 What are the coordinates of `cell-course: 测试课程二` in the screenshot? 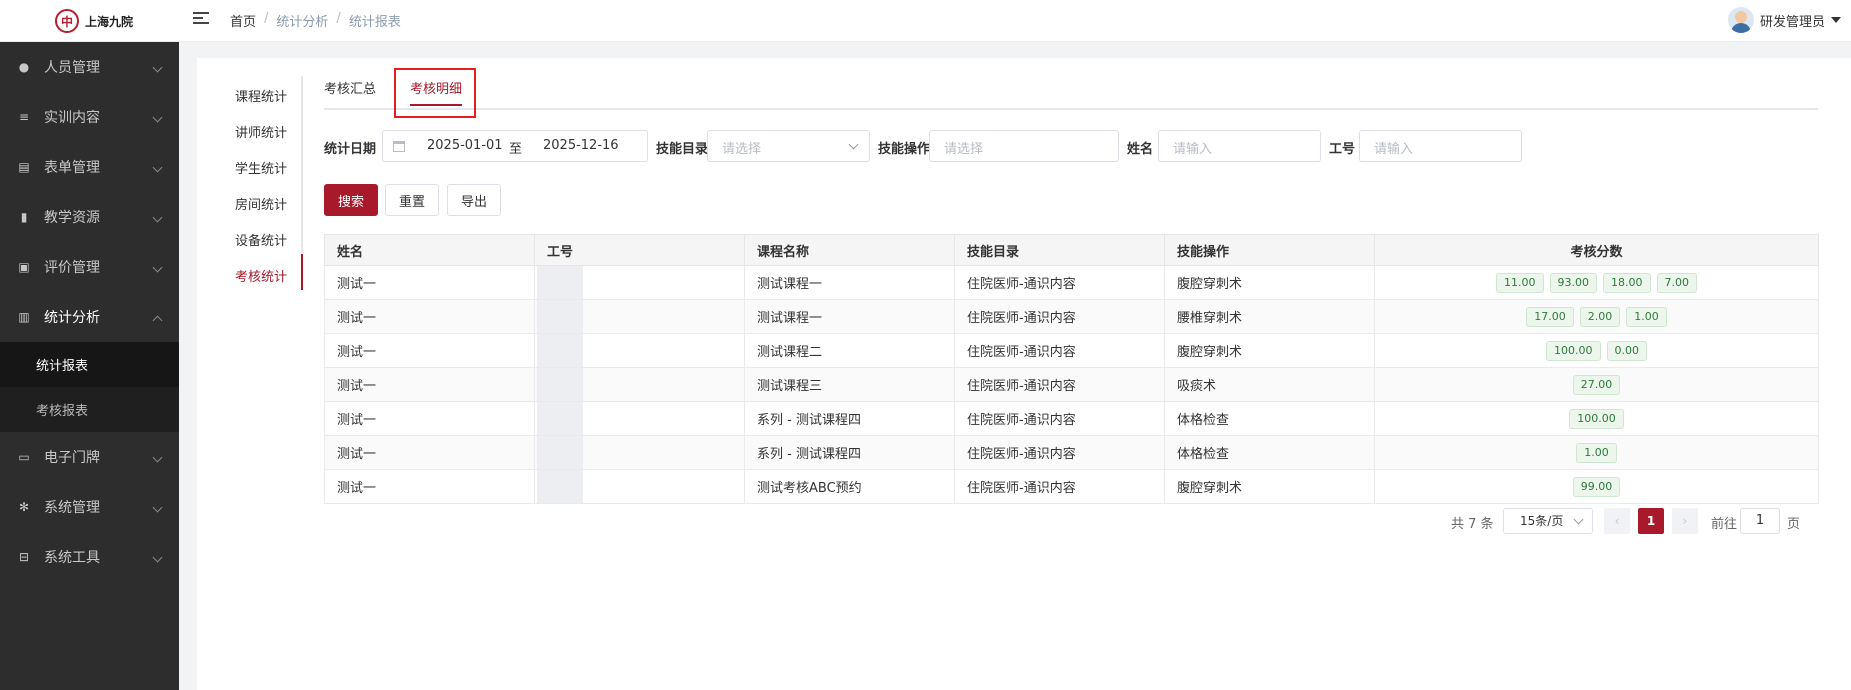 It's located at (849, 350).